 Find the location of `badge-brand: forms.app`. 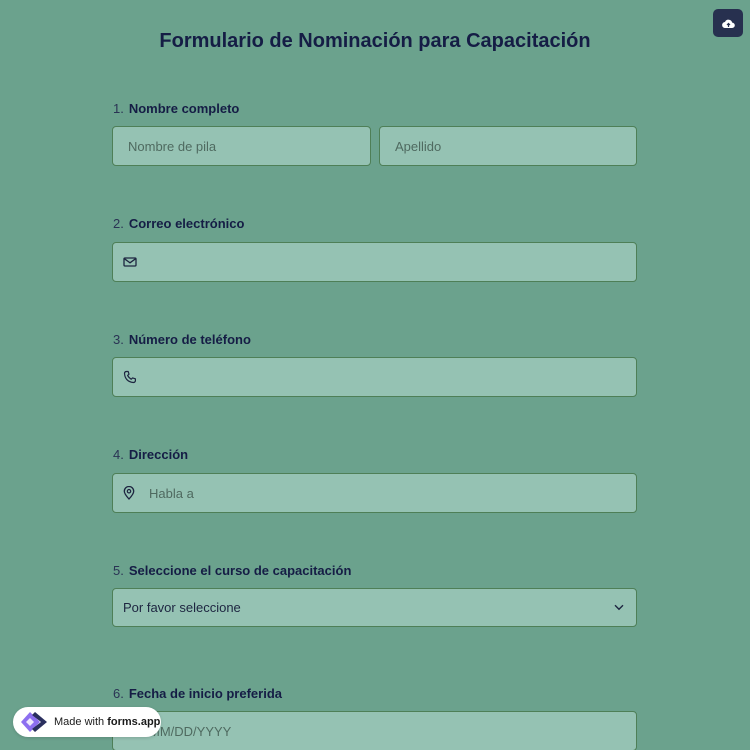

badge-brand: forms.app is located at coordinates (134, 722).